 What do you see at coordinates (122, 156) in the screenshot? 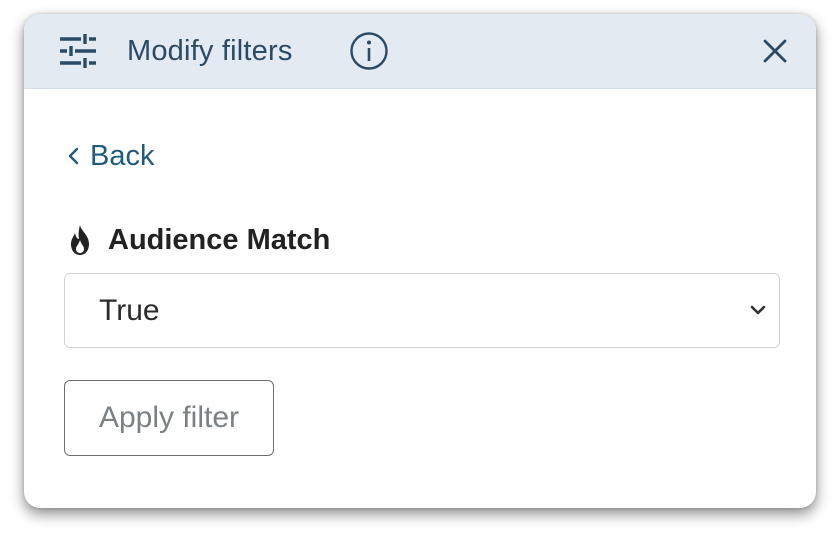
I see `back-link-label: Back` at bounding box center [122, 156].